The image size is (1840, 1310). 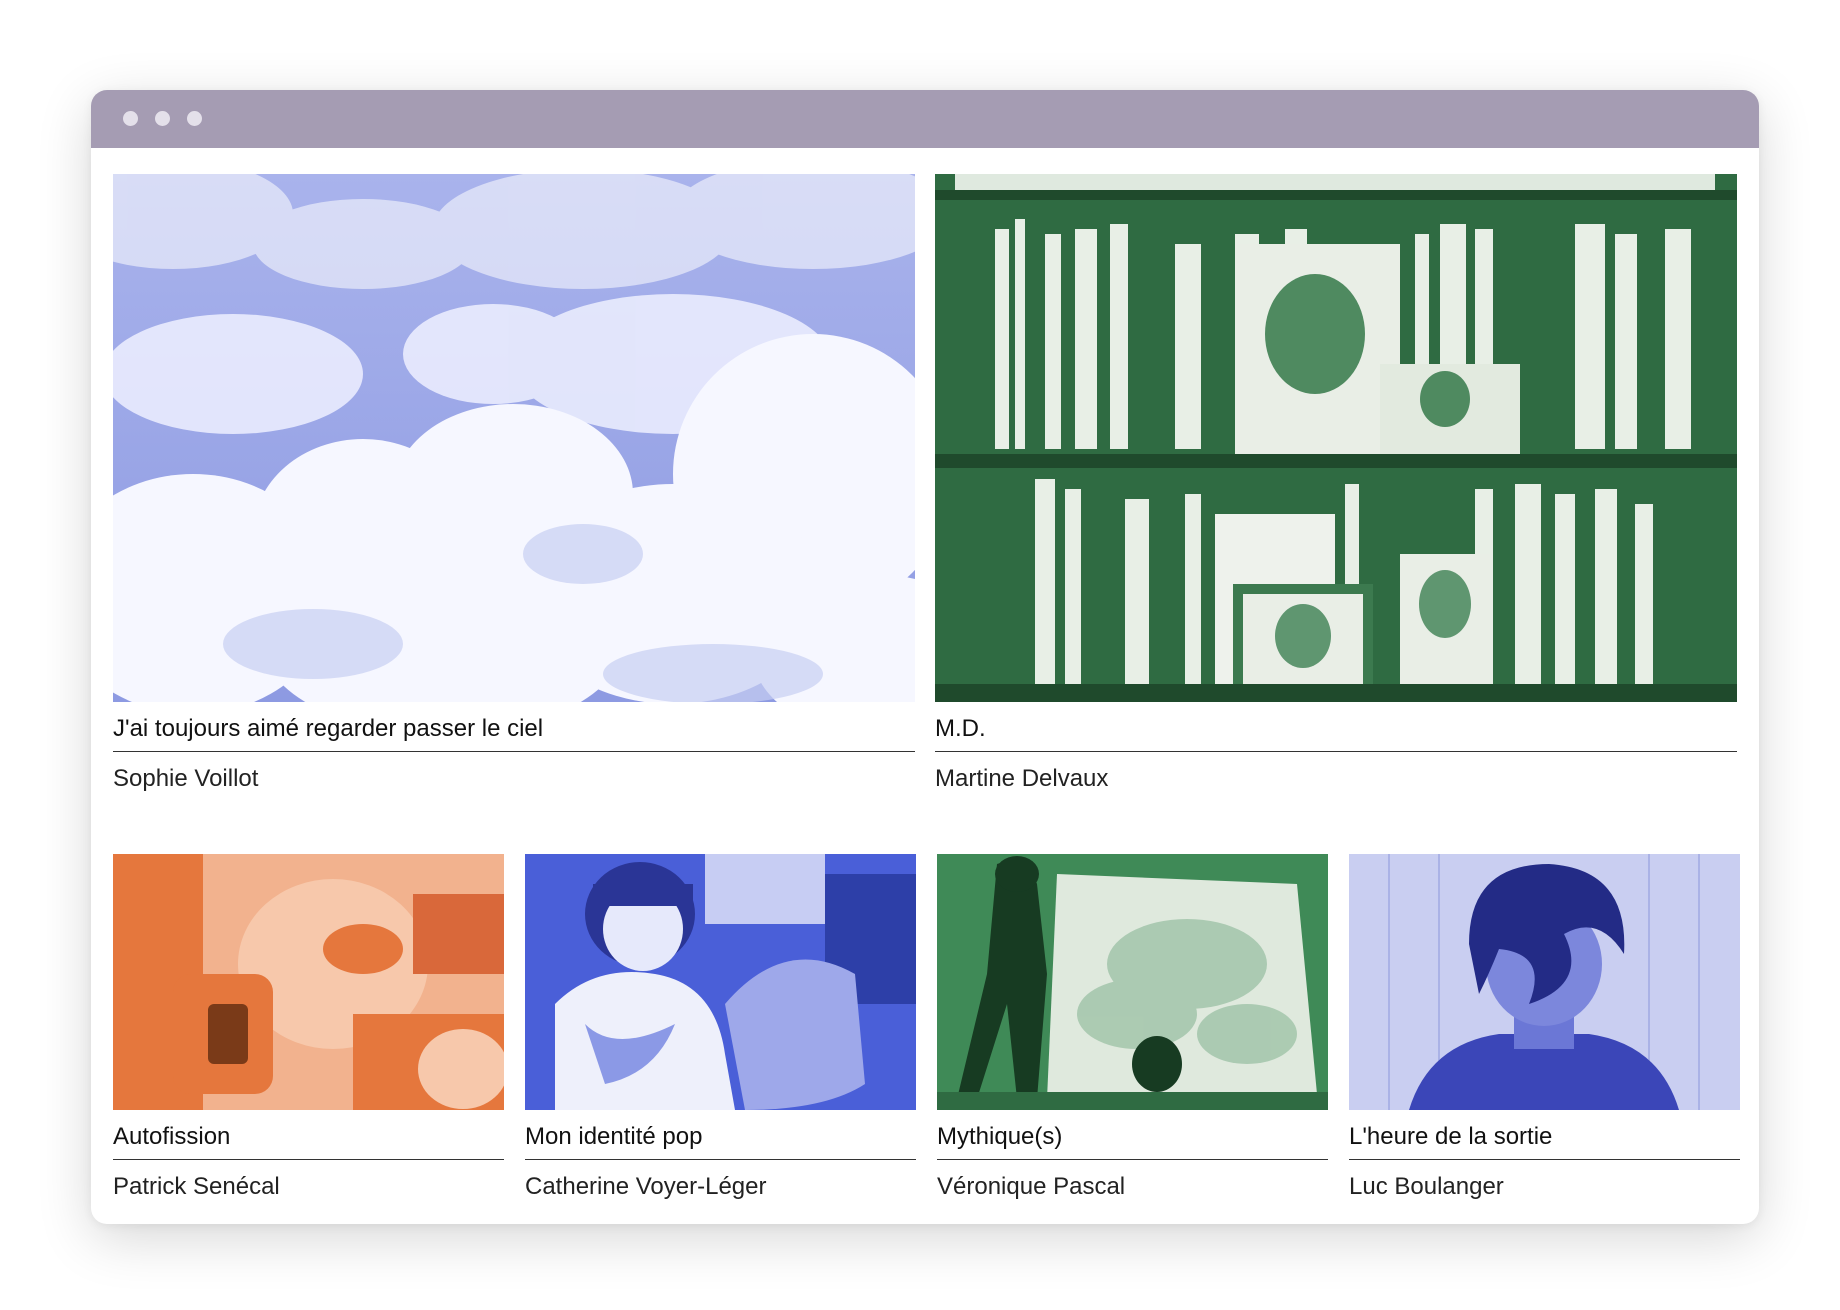 What do you see at coordinates (1336, 727) in the screenshot?
I see `card-title: M.D.` at bounding box center [1336, 727].